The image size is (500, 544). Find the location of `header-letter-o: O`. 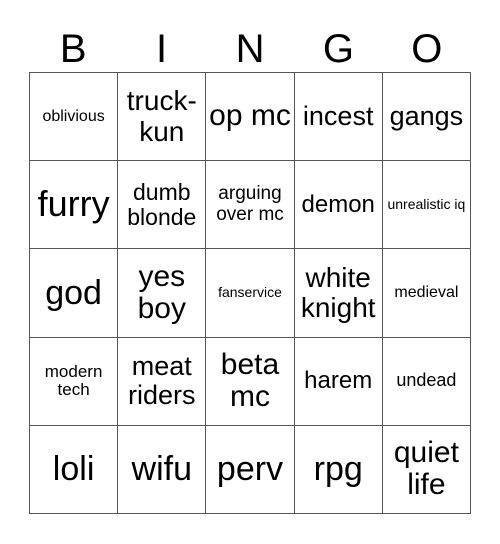

header-letter-o: O is located at coordinates (427, 49).